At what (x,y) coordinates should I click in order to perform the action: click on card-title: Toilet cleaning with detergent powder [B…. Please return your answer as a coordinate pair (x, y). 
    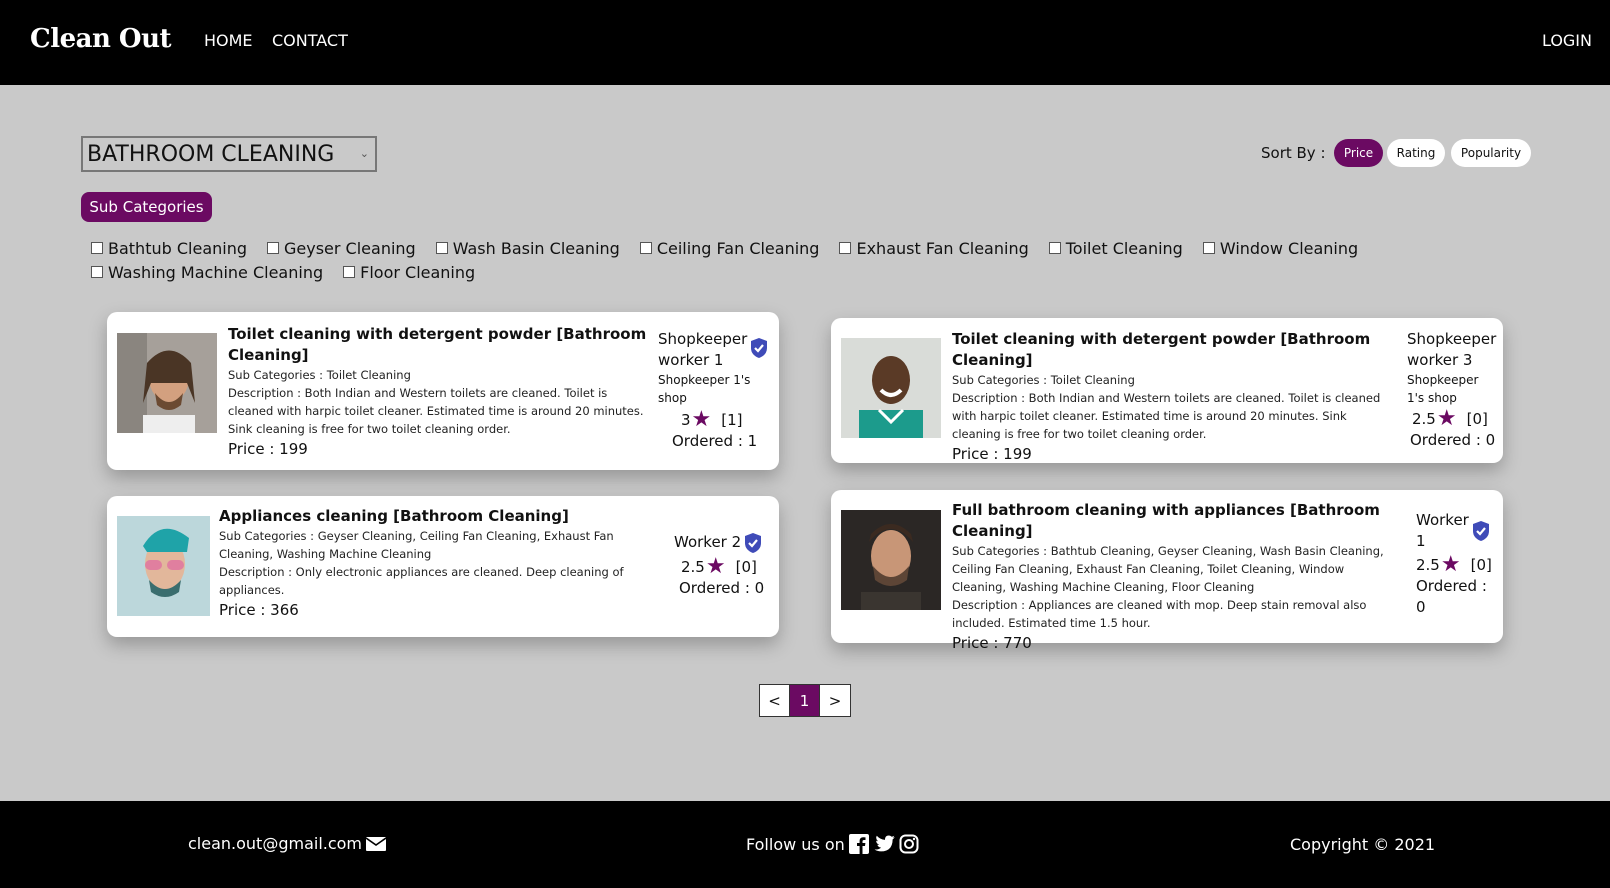
    Looking at the image, I should click on (1161, 349).